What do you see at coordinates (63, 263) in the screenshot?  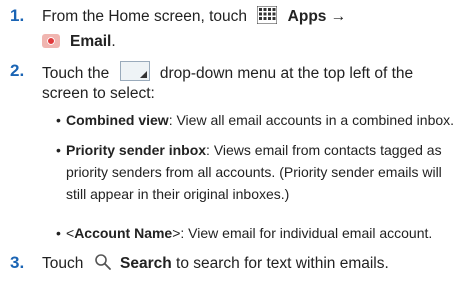 I see `step-3-text-a: Touch` at bounding box center [63, 263].